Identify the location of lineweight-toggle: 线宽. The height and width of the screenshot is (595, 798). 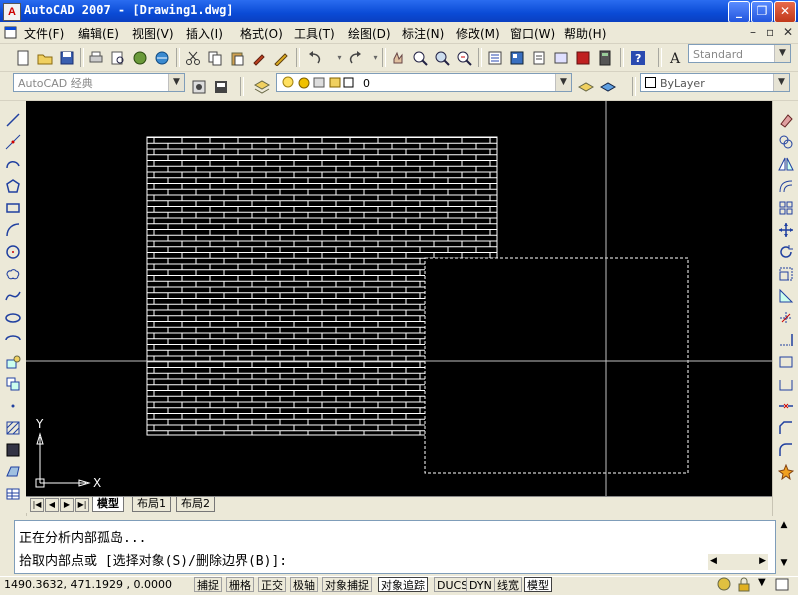
(508, 584).